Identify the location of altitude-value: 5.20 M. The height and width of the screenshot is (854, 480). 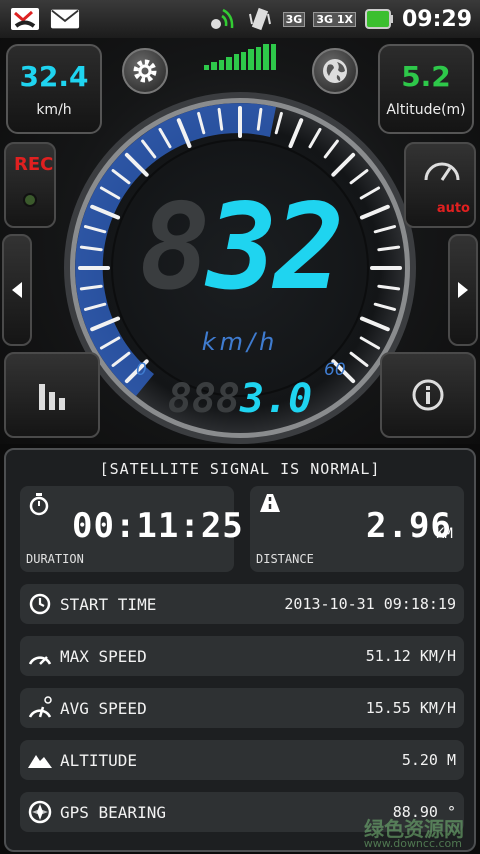
(428, 760).